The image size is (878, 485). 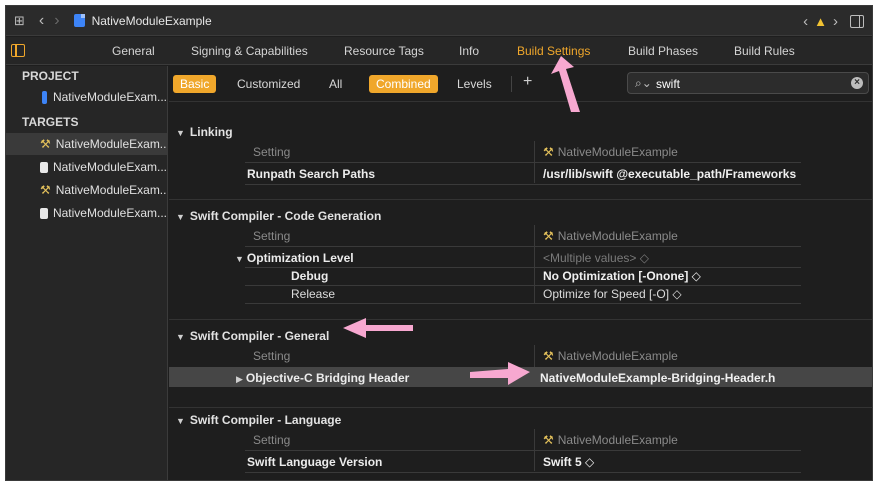 I want to click on arrow-to-swift-general-section, so click(x=378, y=328).